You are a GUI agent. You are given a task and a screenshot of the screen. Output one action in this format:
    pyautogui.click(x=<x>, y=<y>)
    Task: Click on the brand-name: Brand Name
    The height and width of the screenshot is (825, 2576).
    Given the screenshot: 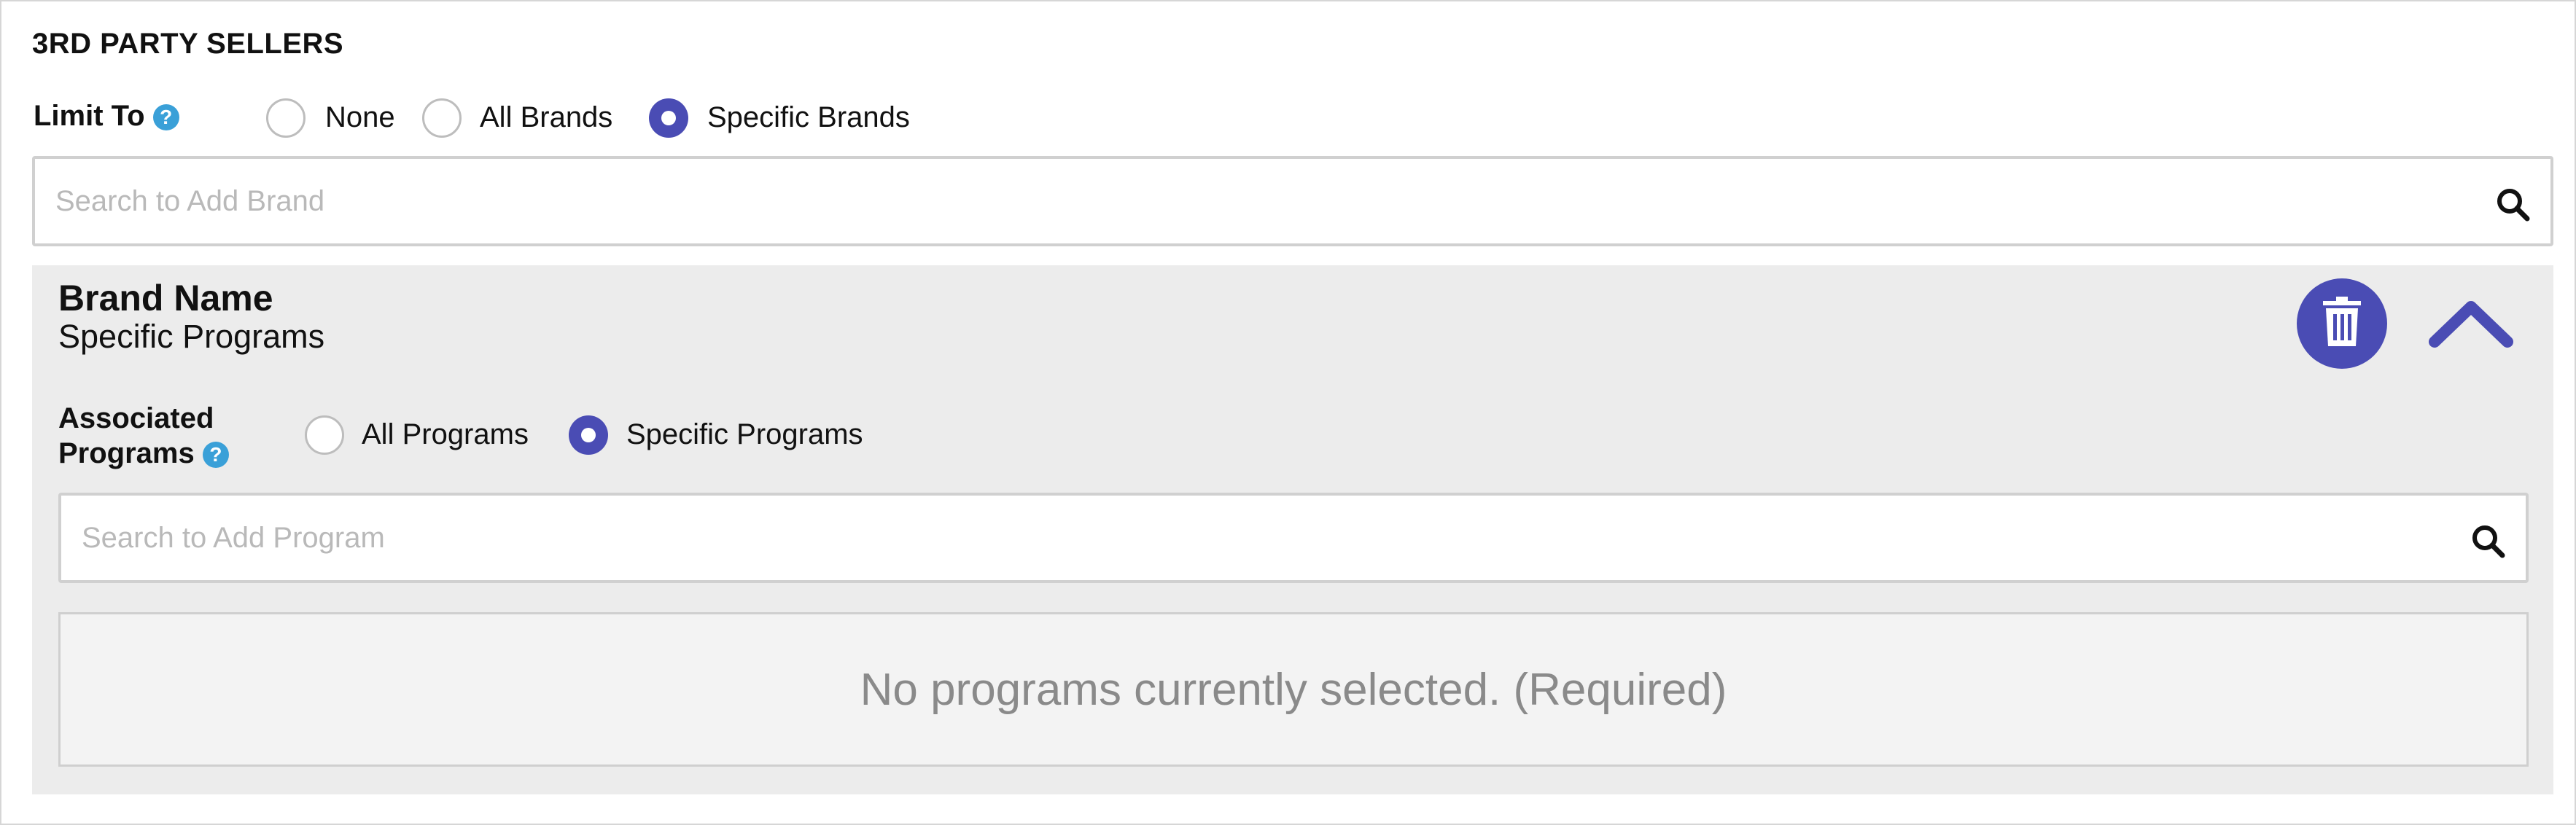 What is the action you would take?
    pyautogui.click(x=165, y=298)
    